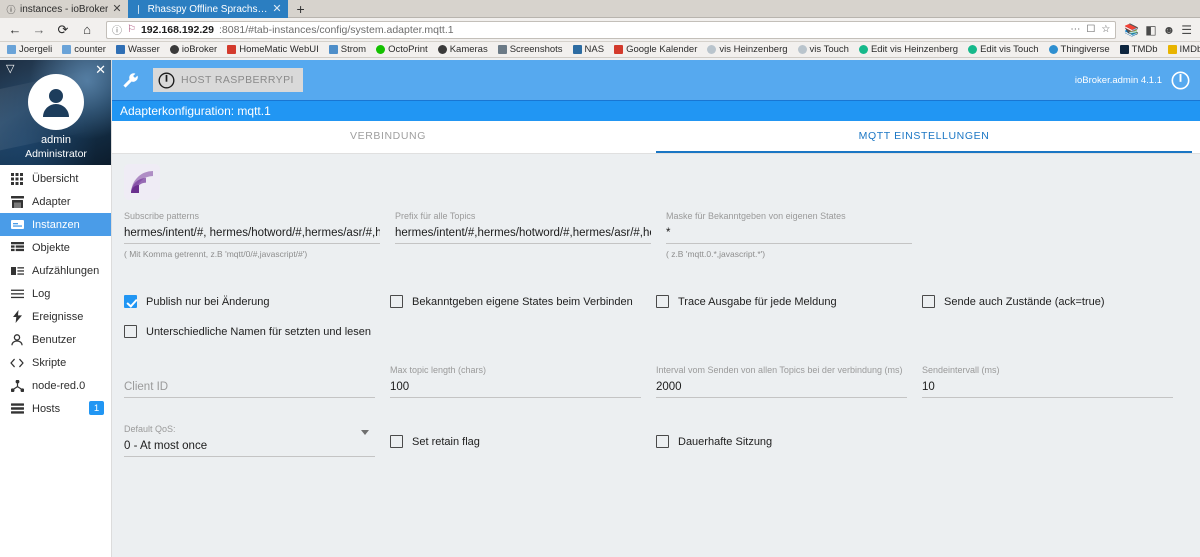  What do you see at coordinates (463, 49) in the screenshot?
I see `bookmark-item: Kameras` at bounding box center [463, 49].